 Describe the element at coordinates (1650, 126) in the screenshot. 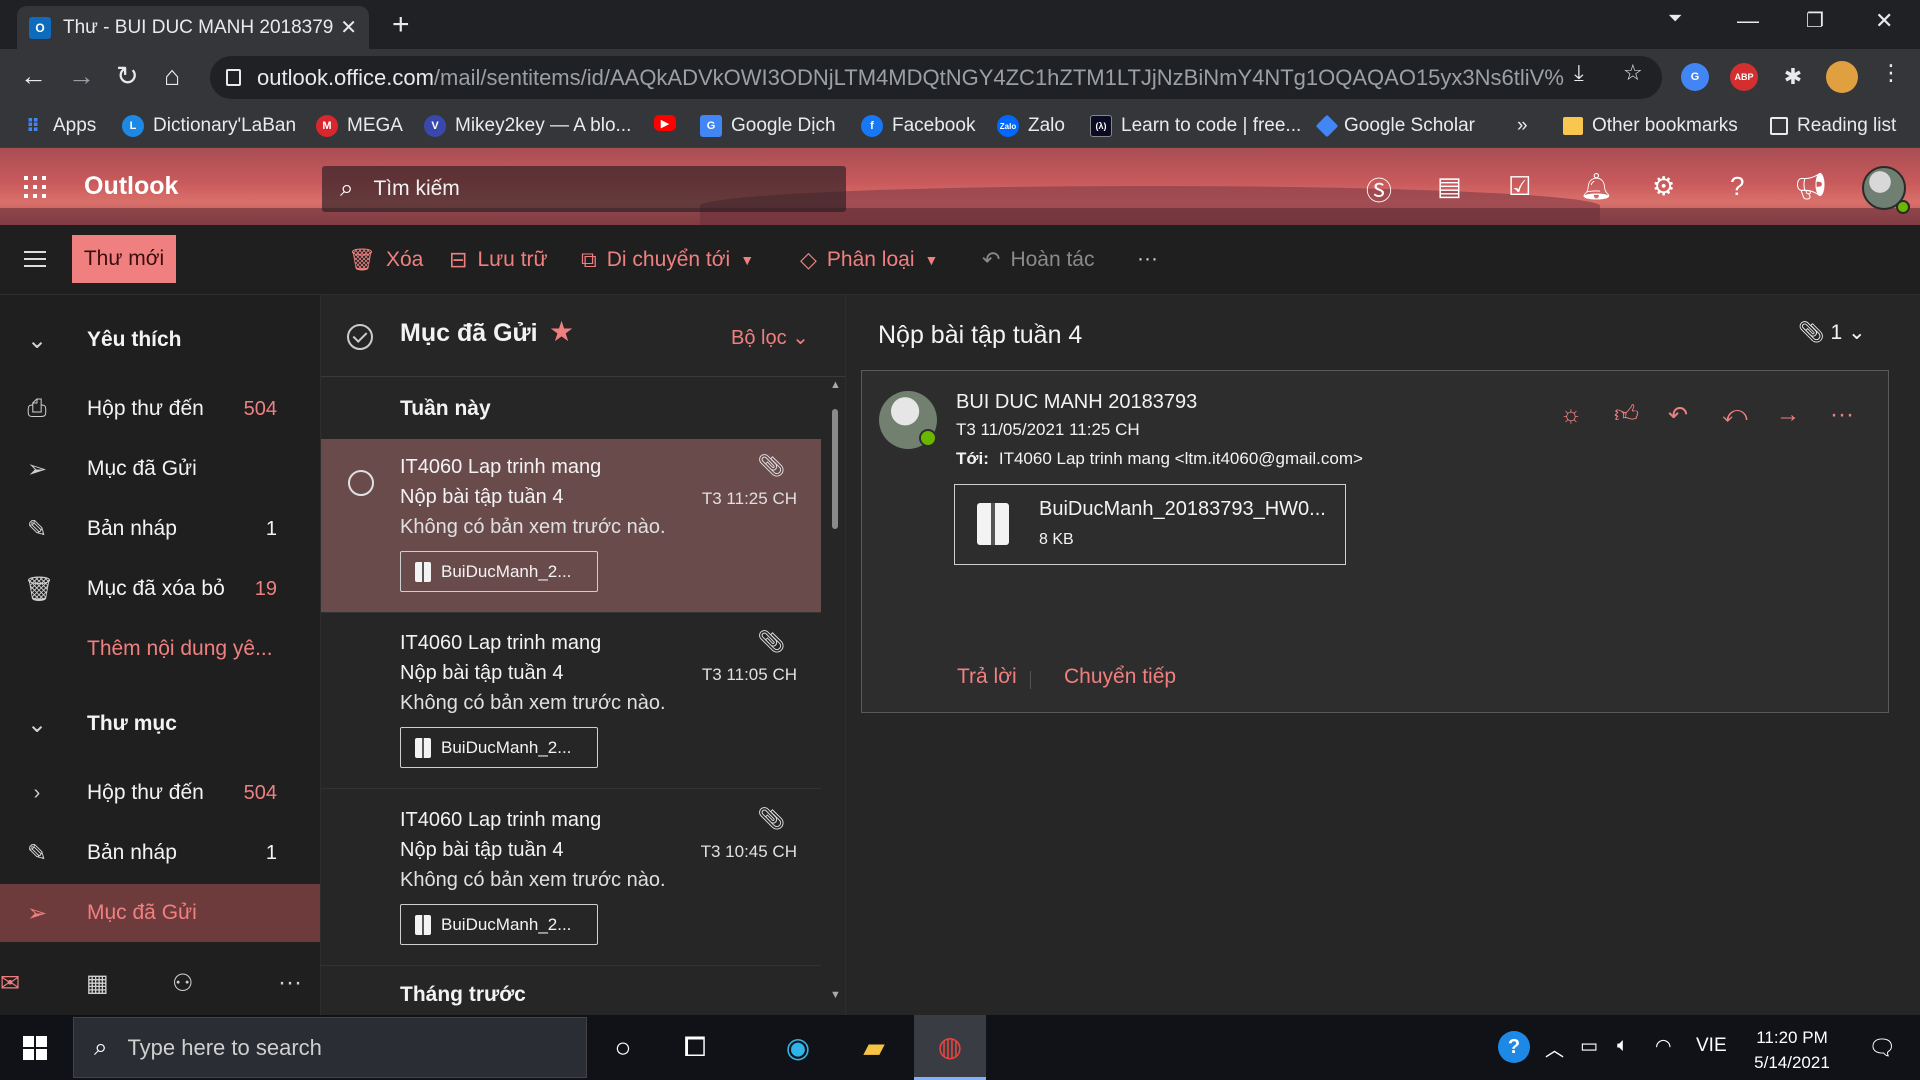

I see `other-bookmarks-folder: Other bookmarks` at that location.